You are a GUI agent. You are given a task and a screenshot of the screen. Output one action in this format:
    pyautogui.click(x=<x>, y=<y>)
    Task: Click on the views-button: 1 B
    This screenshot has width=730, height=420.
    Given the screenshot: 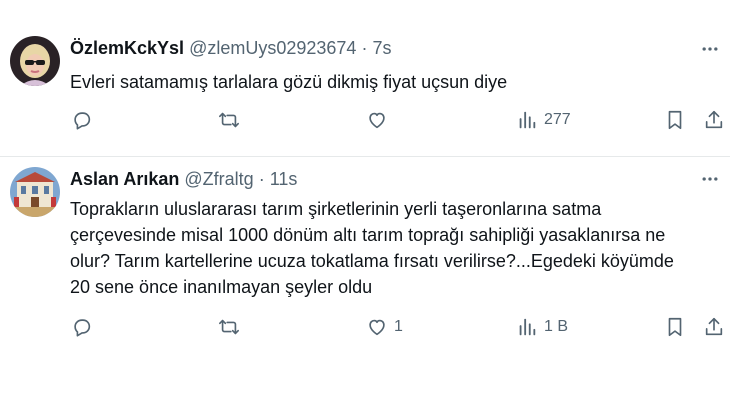 What is the action you would take?
    pyautogui.click(x=542, y=327)
    